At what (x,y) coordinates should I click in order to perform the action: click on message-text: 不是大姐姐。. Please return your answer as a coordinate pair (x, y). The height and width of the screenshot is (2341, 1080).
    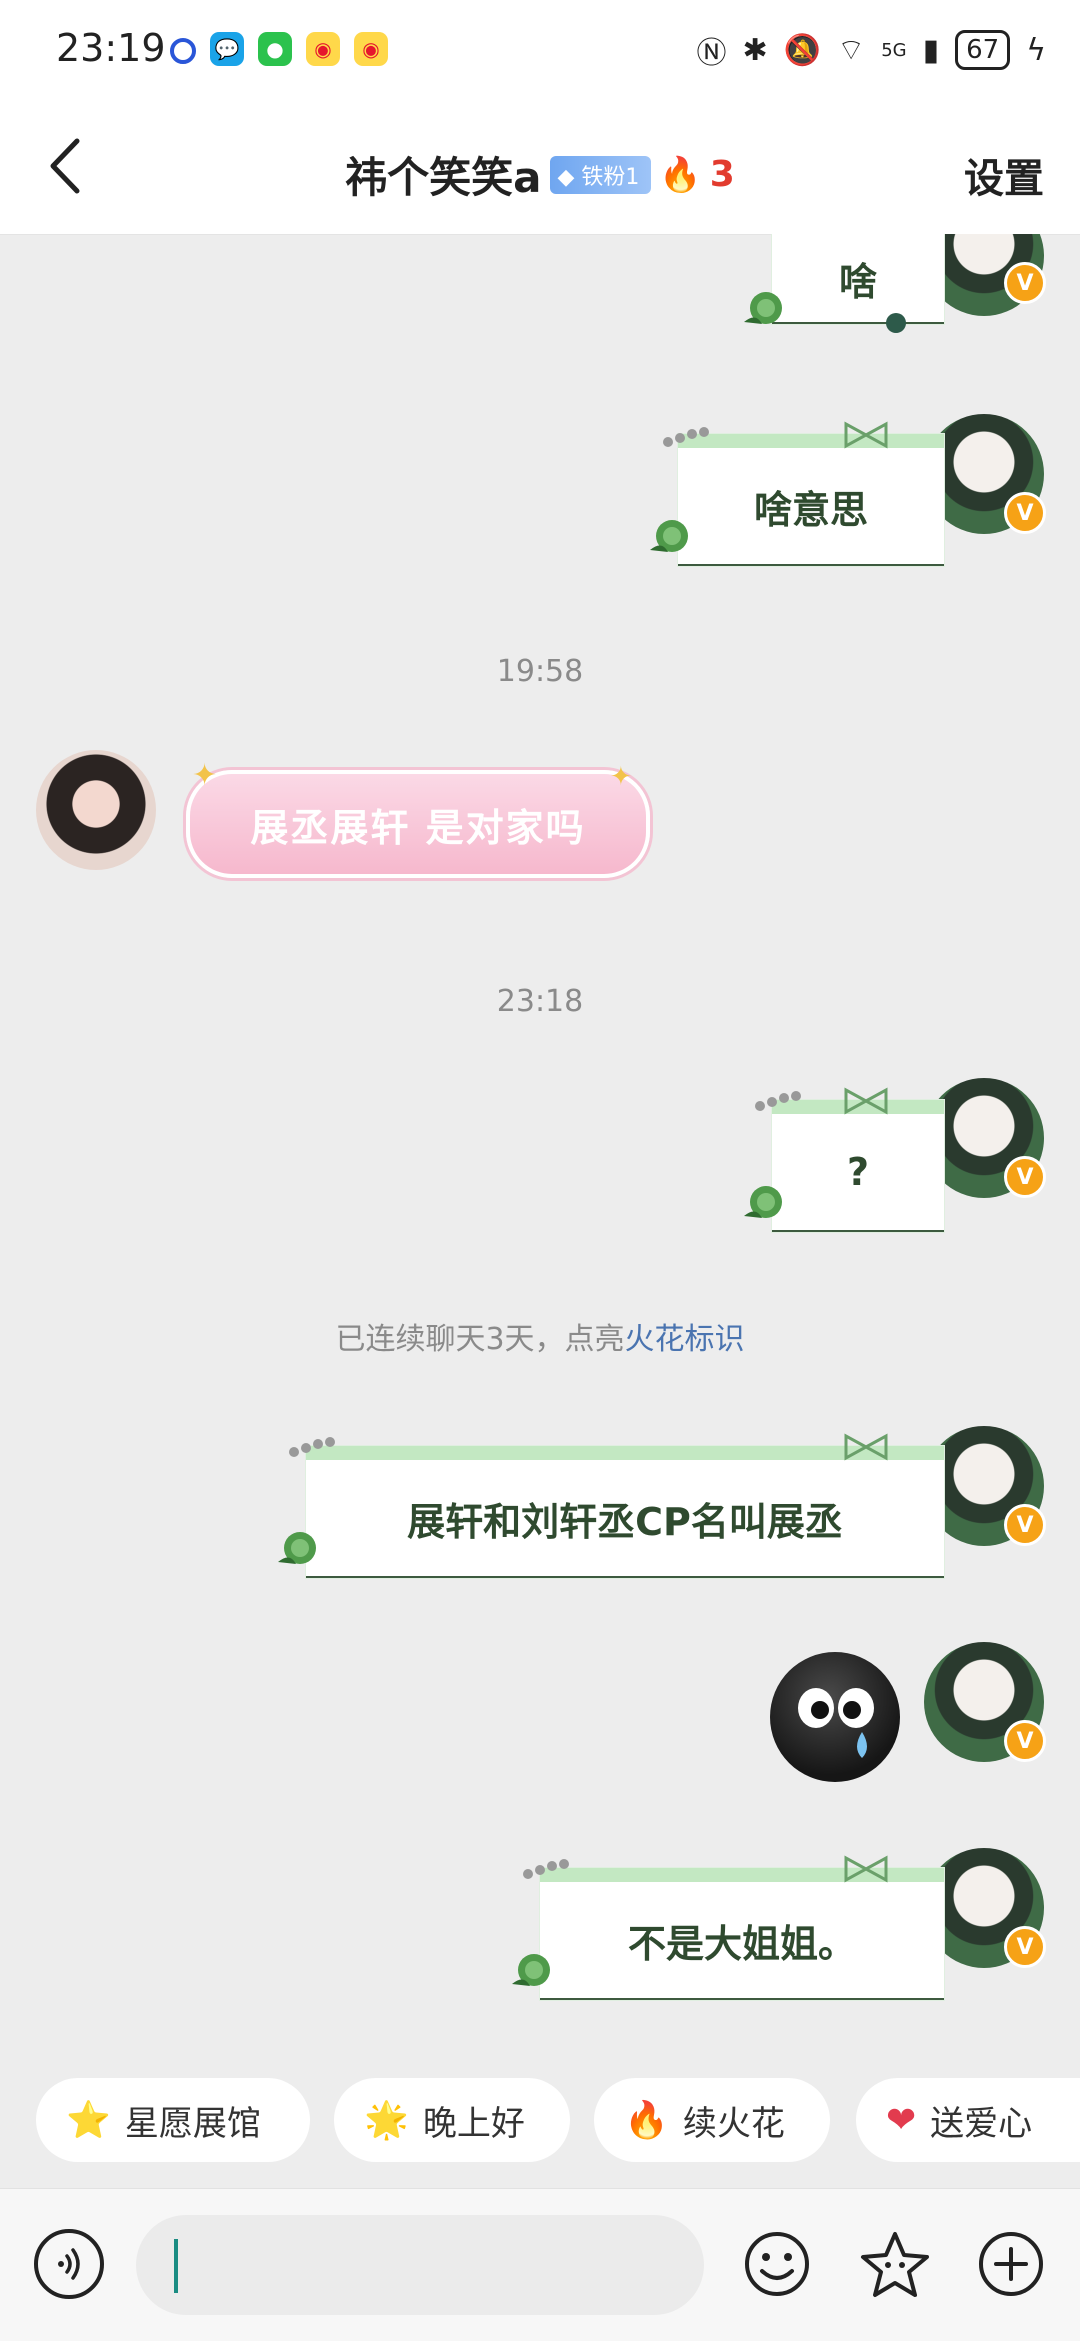
    Looking at the image, I should click on (741, 1943).